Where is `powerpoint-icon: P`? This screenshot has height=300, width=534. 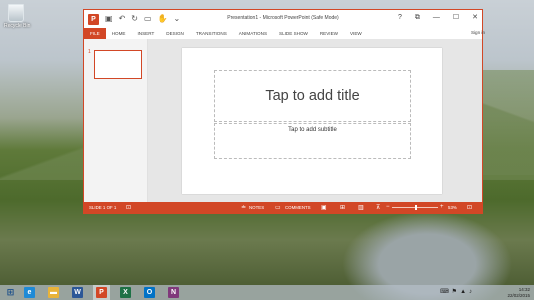 powerpoint-icon: P is located at coordinates (101, 292).